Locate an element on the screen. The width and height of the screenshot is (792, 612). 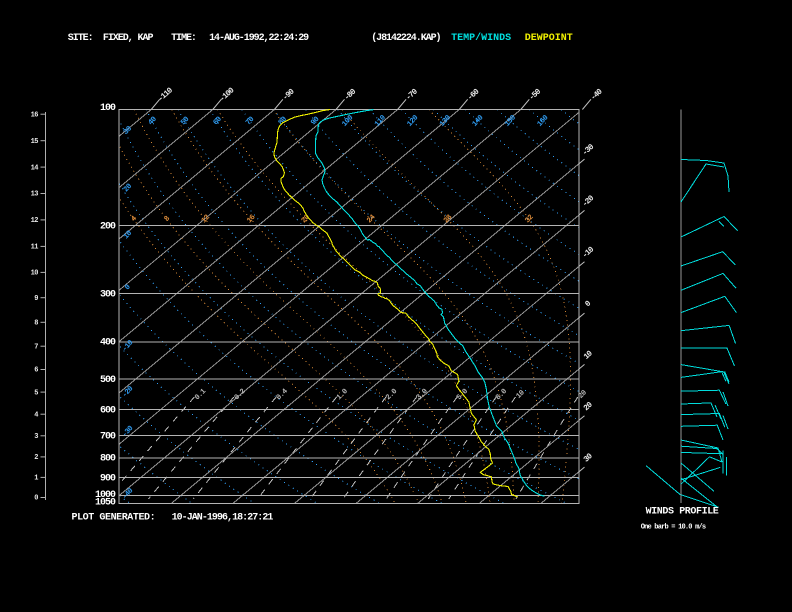
svg-text: 14-AUG-1992,22:24:29 is located at coordinates (259, 38).